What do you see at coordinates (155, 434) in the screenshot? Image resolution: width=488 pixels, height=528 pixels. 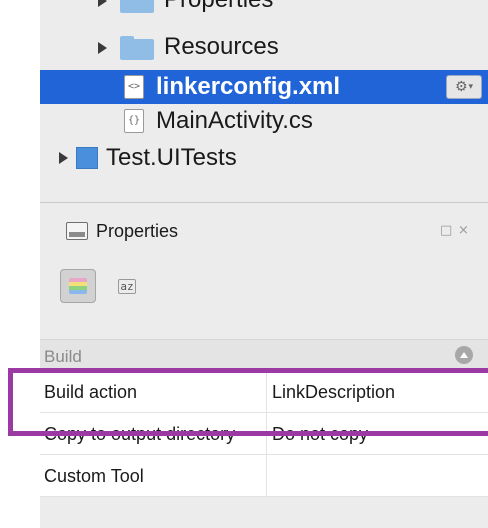 I see `property-name: Copy to output directory` at bounding box center [155, 434].